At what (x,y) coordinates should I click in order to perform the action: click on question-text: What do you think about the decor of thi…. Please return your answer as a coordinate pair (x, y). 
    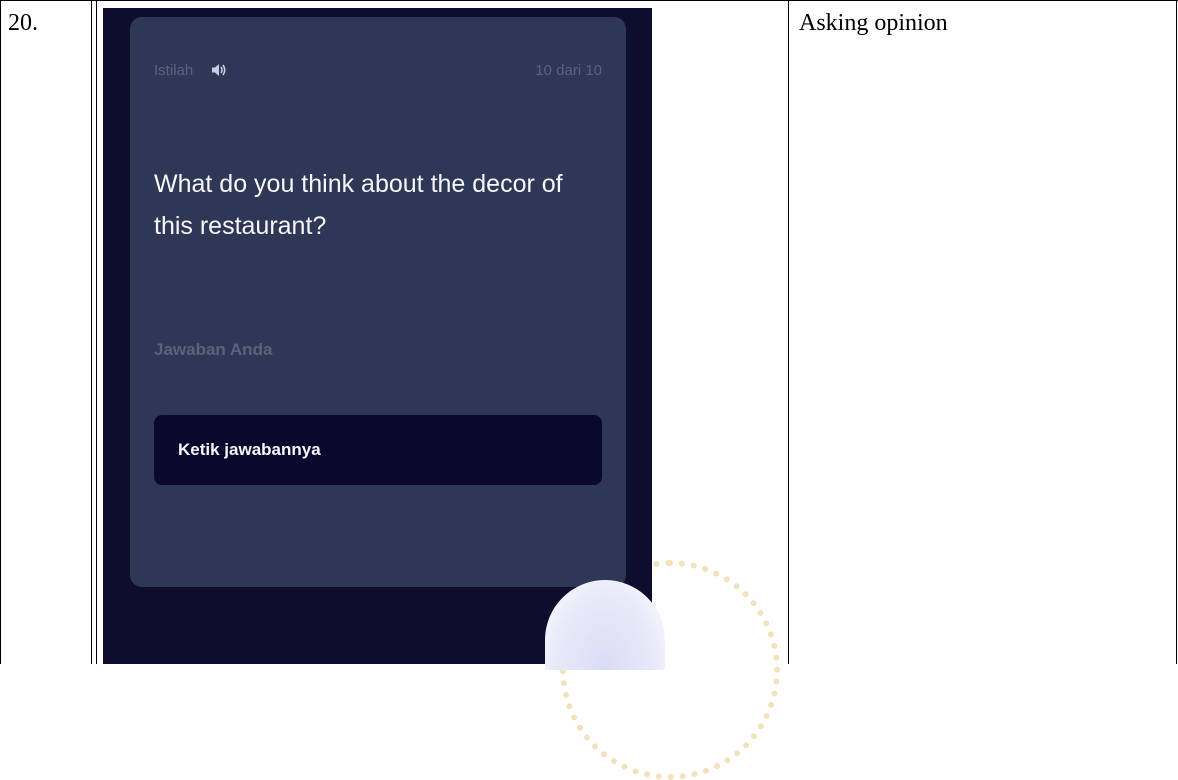
    Looking at the image, I should click on (358, 205).